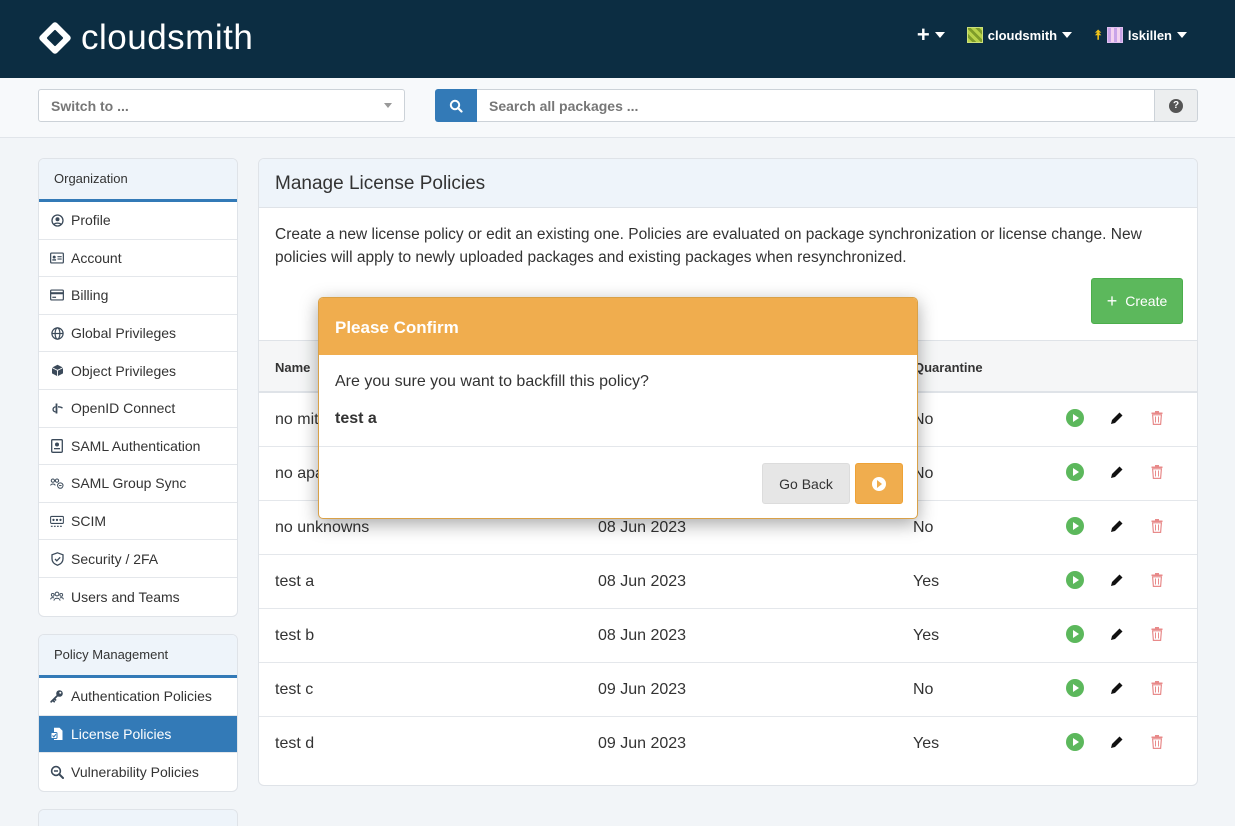  I want to click on policy-name: no mit, so click(297, 419).